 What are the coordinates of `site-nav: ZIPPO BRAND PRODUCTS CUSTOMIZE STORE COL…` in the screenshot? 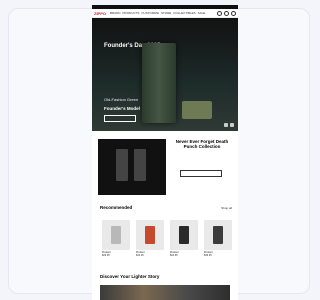 It's located at (165, 13).